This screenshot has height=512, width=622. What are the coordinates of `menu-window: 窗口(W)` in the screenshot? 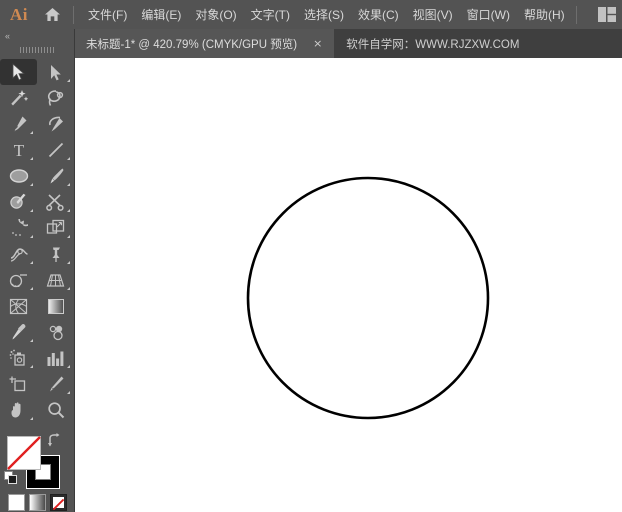 It's located at (488, 14).